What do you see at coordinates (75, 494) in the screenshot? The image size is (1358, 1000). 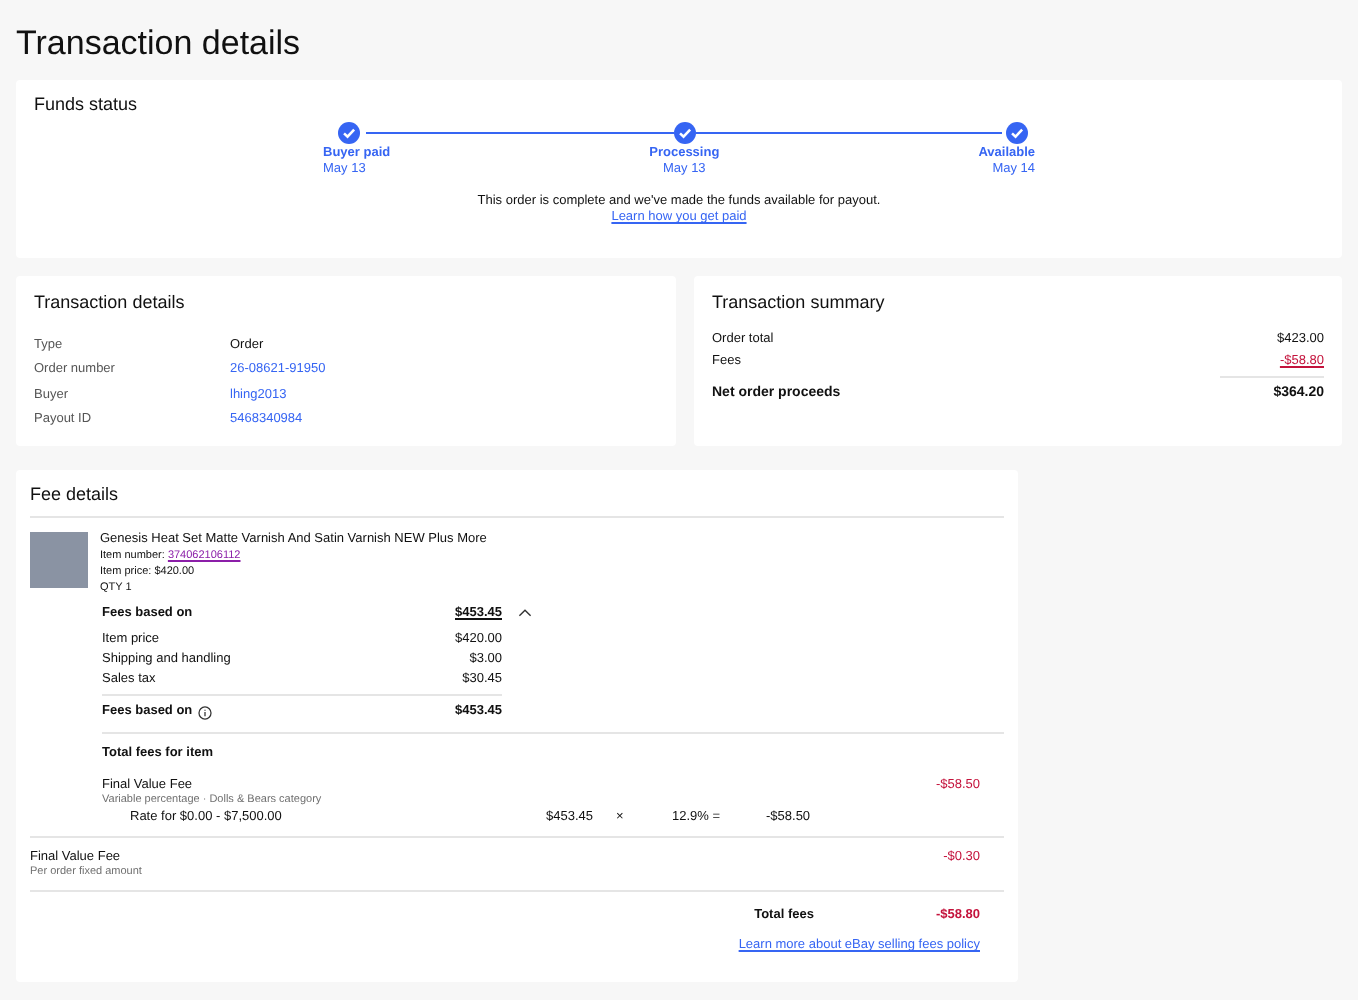 I see `card-title: Fee details` at bounding box center [75, 494].